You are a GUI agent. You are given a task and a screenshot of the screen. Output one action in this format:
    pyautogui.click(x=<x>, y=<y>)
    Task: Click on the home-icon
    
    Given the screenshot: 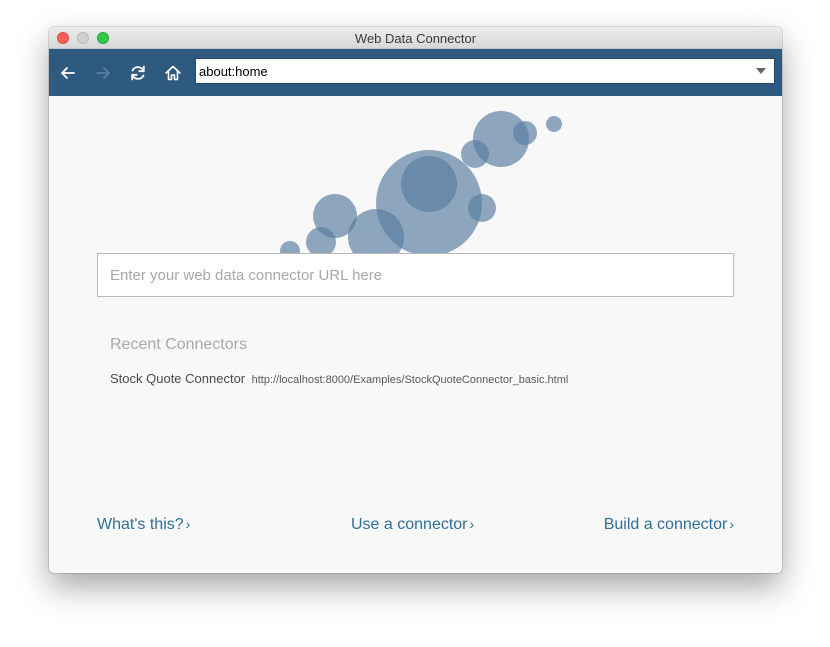 What is the action you would take?
    pyautogui.click(x=173, y=73)
    